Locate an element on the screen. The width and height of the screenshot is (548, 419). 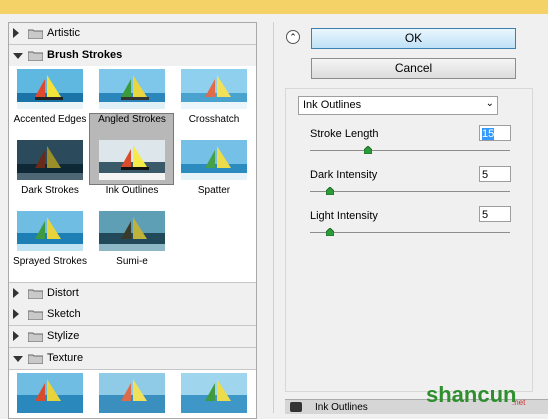
category-stylize: Stylize is located at coordinates (132, 337).